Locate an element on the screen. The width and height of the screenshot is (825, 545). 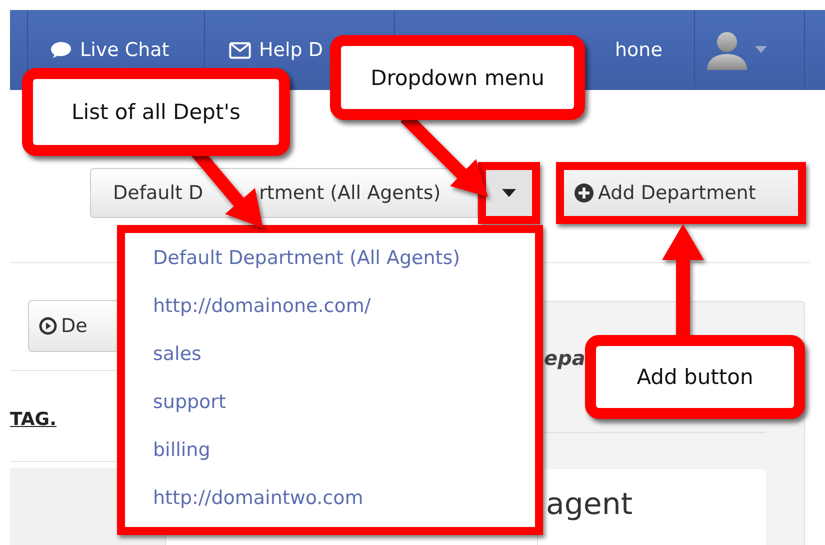
nav-link: hone is located at coordinates (638, 50).